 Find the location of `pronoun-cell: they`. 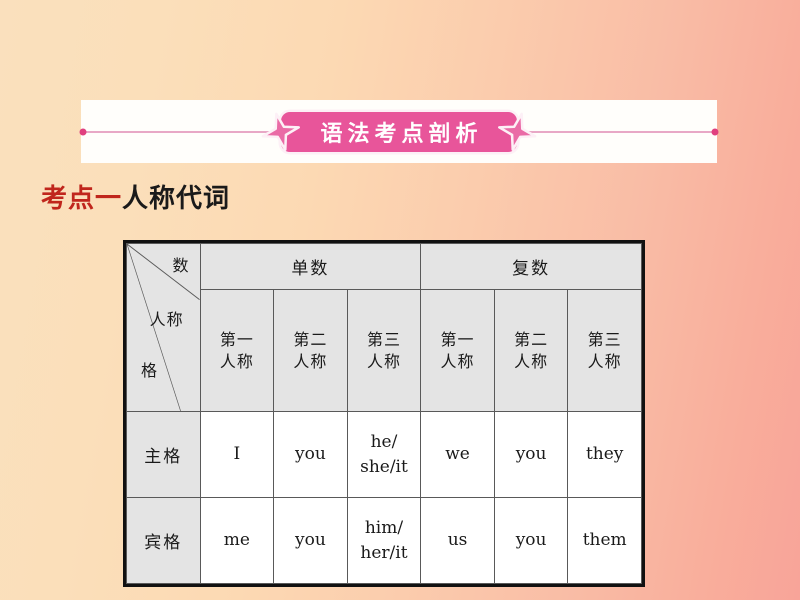

pronoun-cell: they is located at coordinates (604, 454).